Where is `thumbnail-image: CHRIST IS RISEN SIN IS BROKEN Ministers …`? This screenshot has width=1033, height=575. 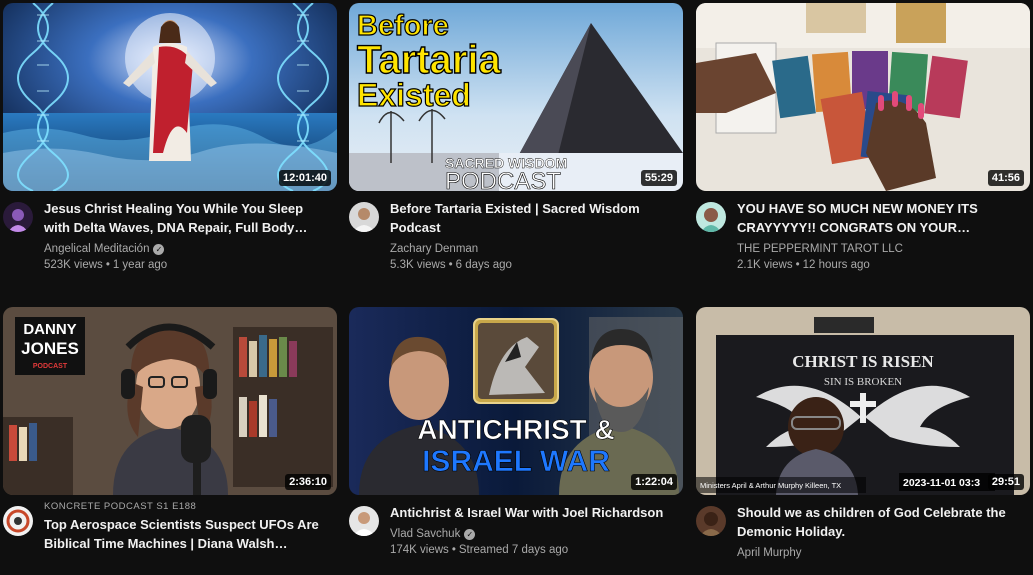
thumbnail-image: CHRIST IS RISEN SIN IS BROKEN Ministers … is located at coordinates (863, 401).